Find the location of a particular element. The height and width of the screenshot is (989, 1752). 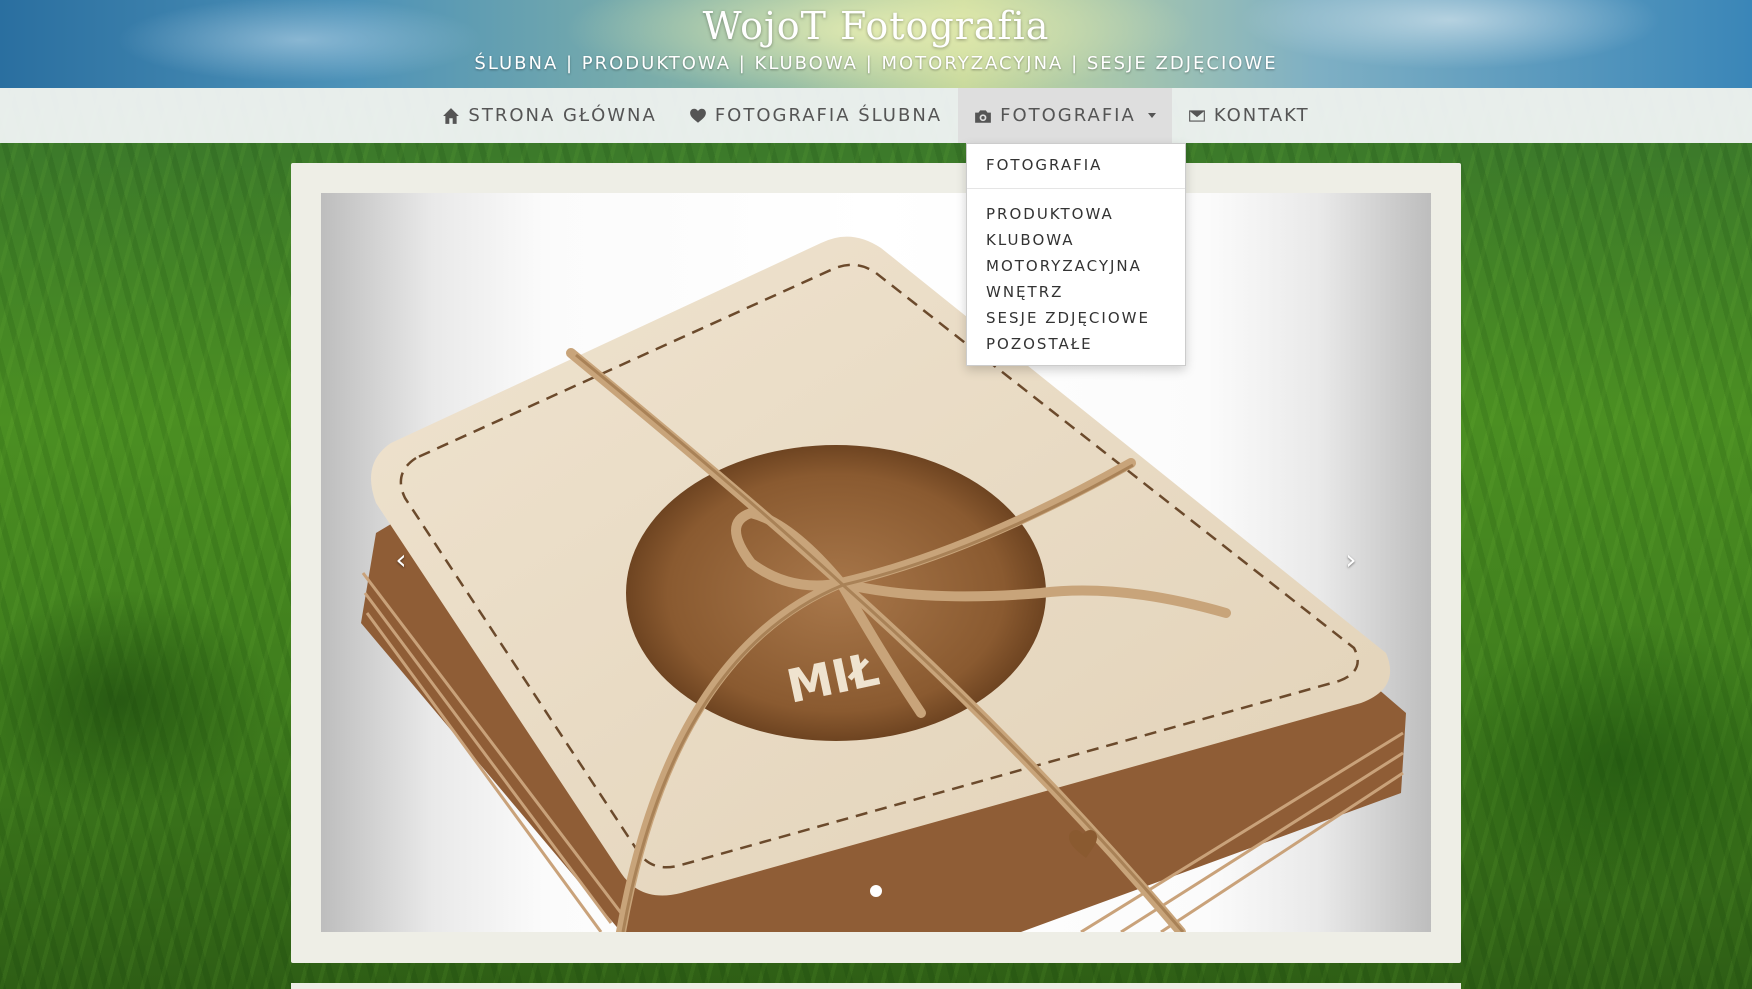

carousel-indicator is located at coordinates (876, 891).